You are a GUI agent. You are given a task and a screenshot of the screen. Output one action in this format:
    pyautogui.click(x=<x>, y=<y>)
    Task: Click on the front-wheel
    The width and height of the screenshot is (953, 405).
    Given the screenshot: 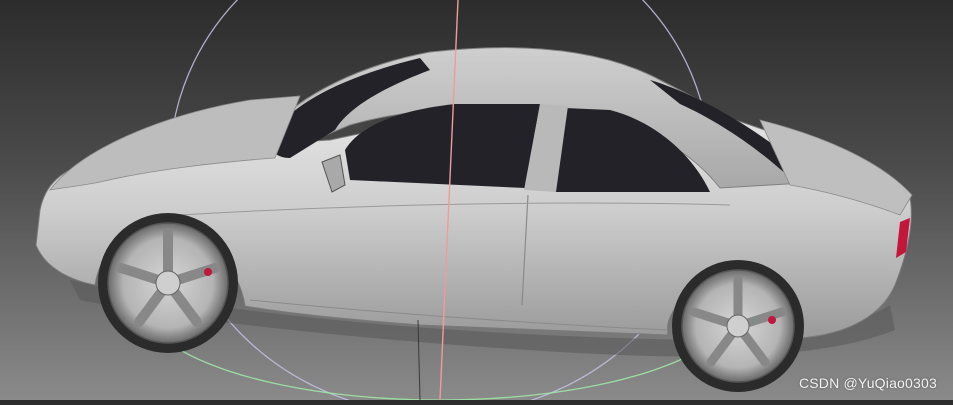 What is the action you would take?
    pyautogui.click(x=168, y=283)
    